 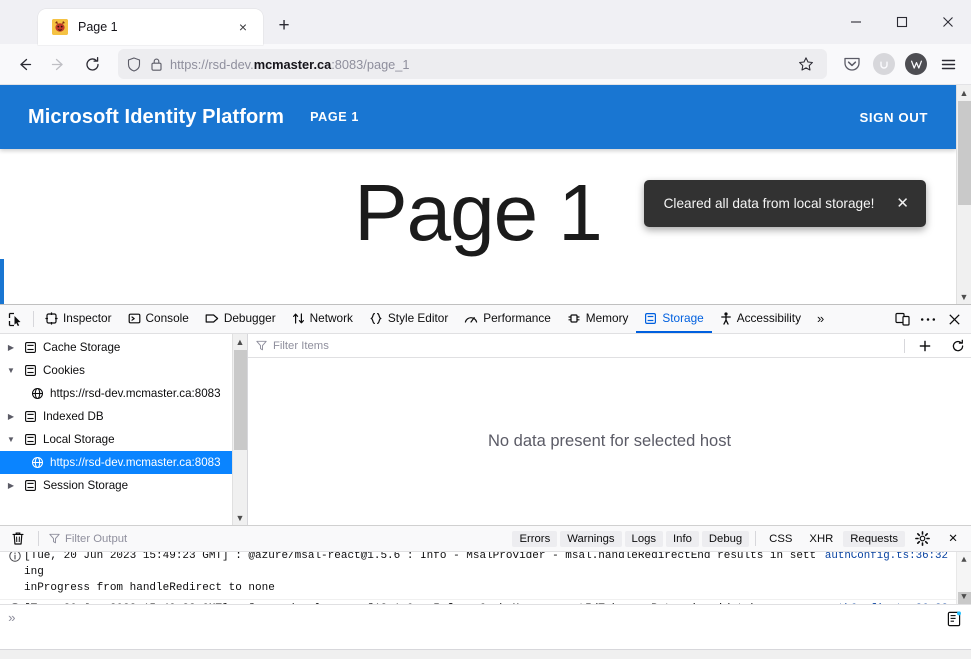 What do you see at coordinates (948, 22) in the screenshot?
I see `close-window-icon` at bounding box center [948, 22].